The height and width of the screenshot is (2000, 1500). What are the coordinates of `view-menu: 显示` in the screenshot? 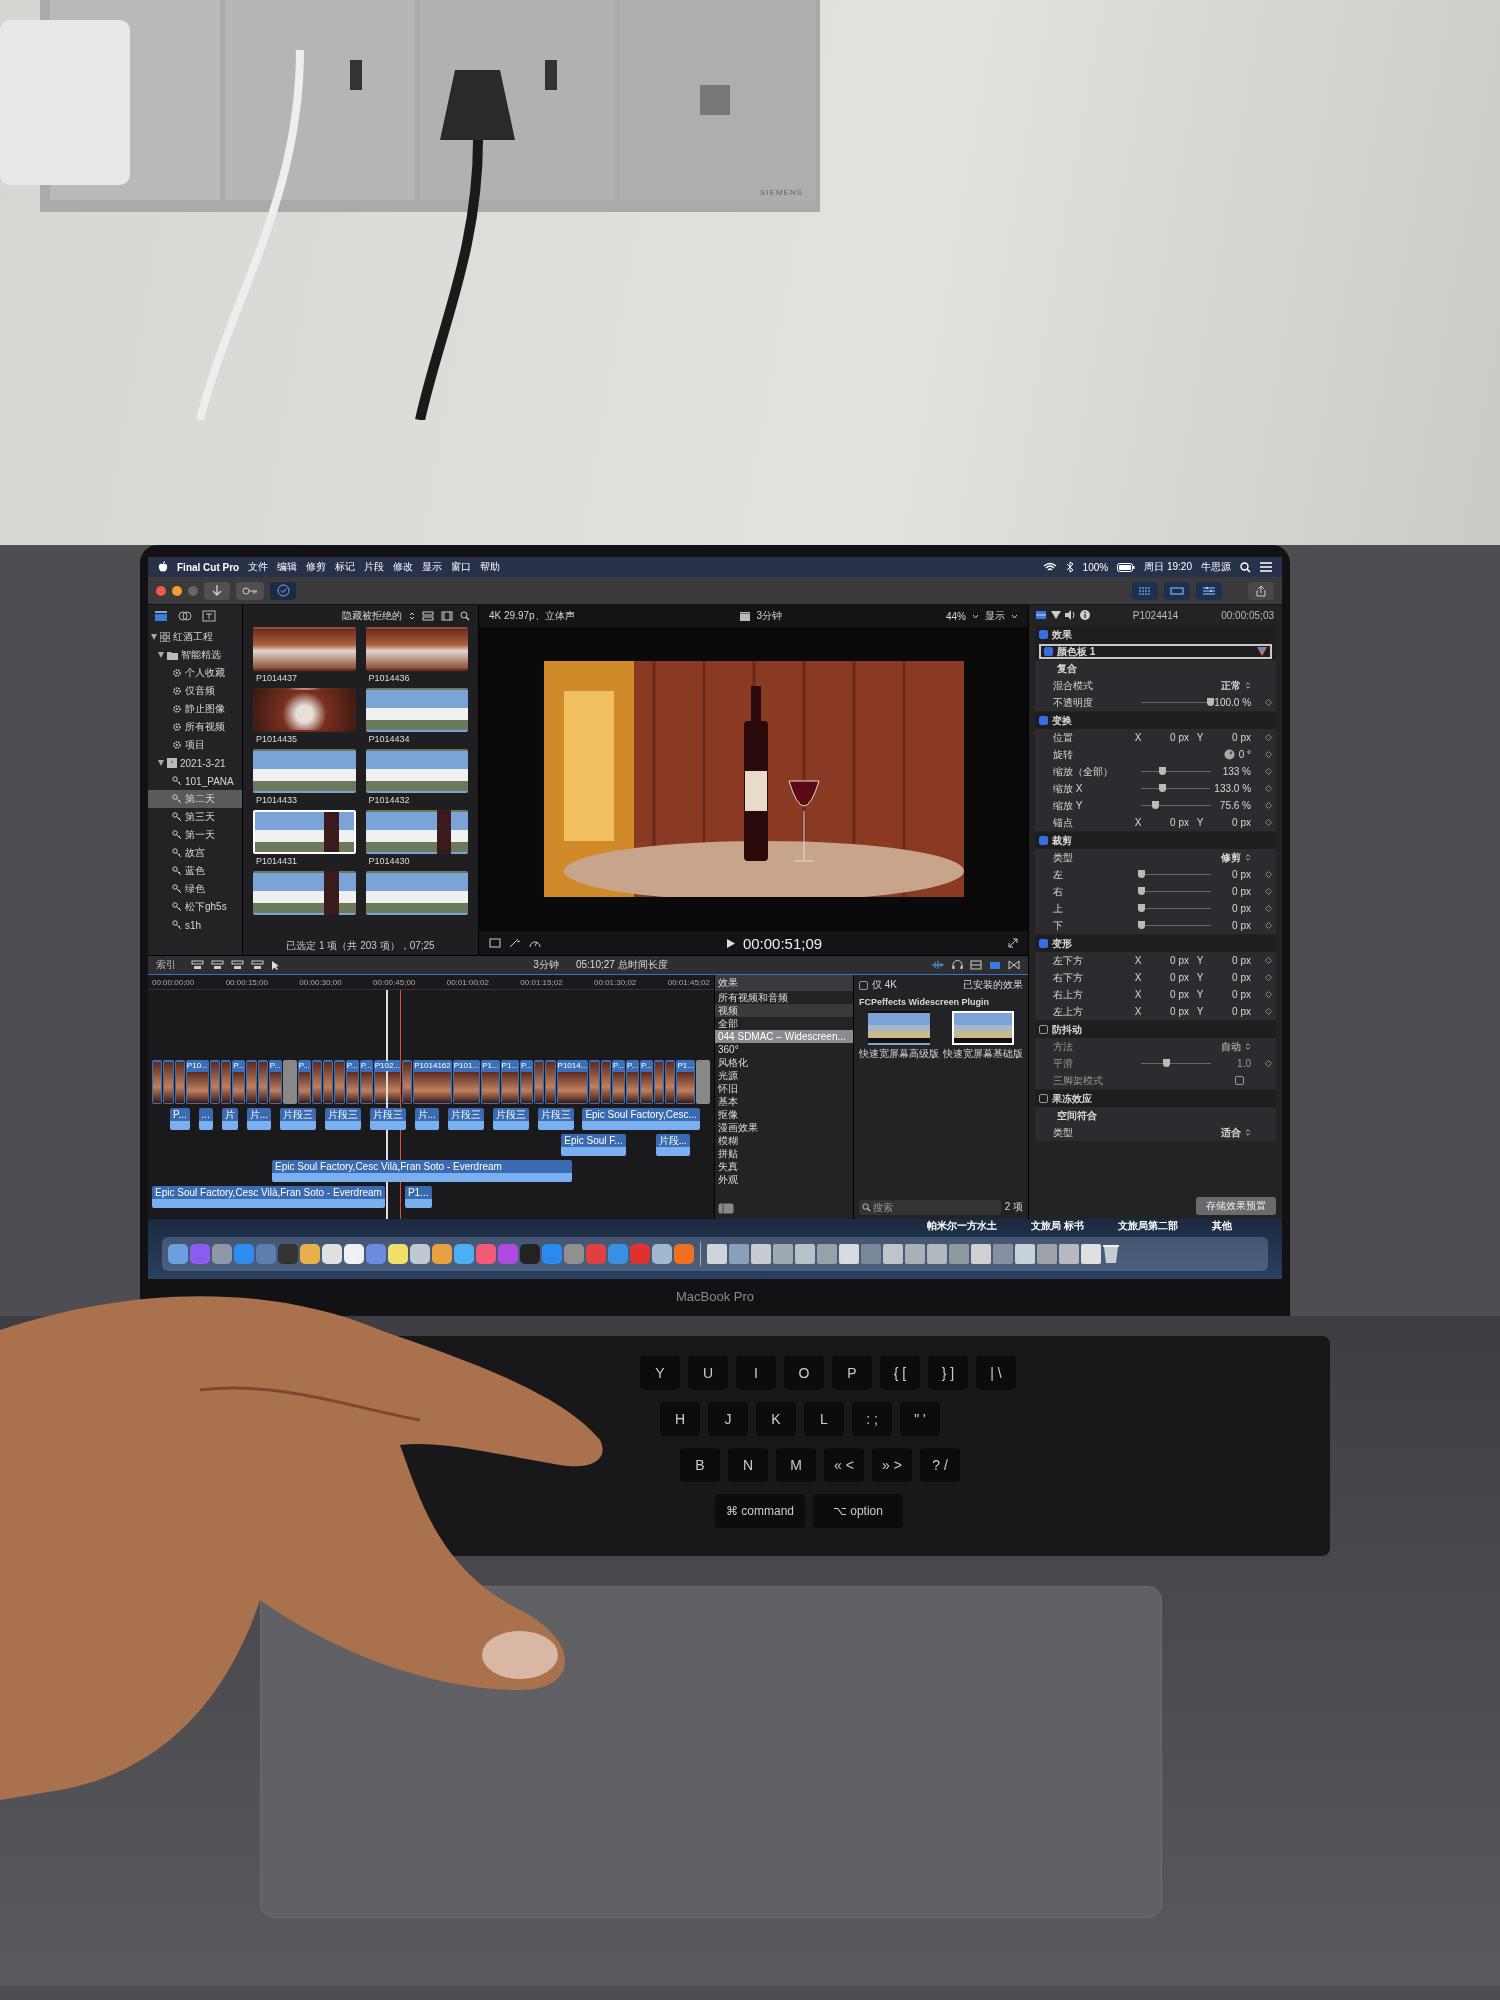 It's located at (995, 616).